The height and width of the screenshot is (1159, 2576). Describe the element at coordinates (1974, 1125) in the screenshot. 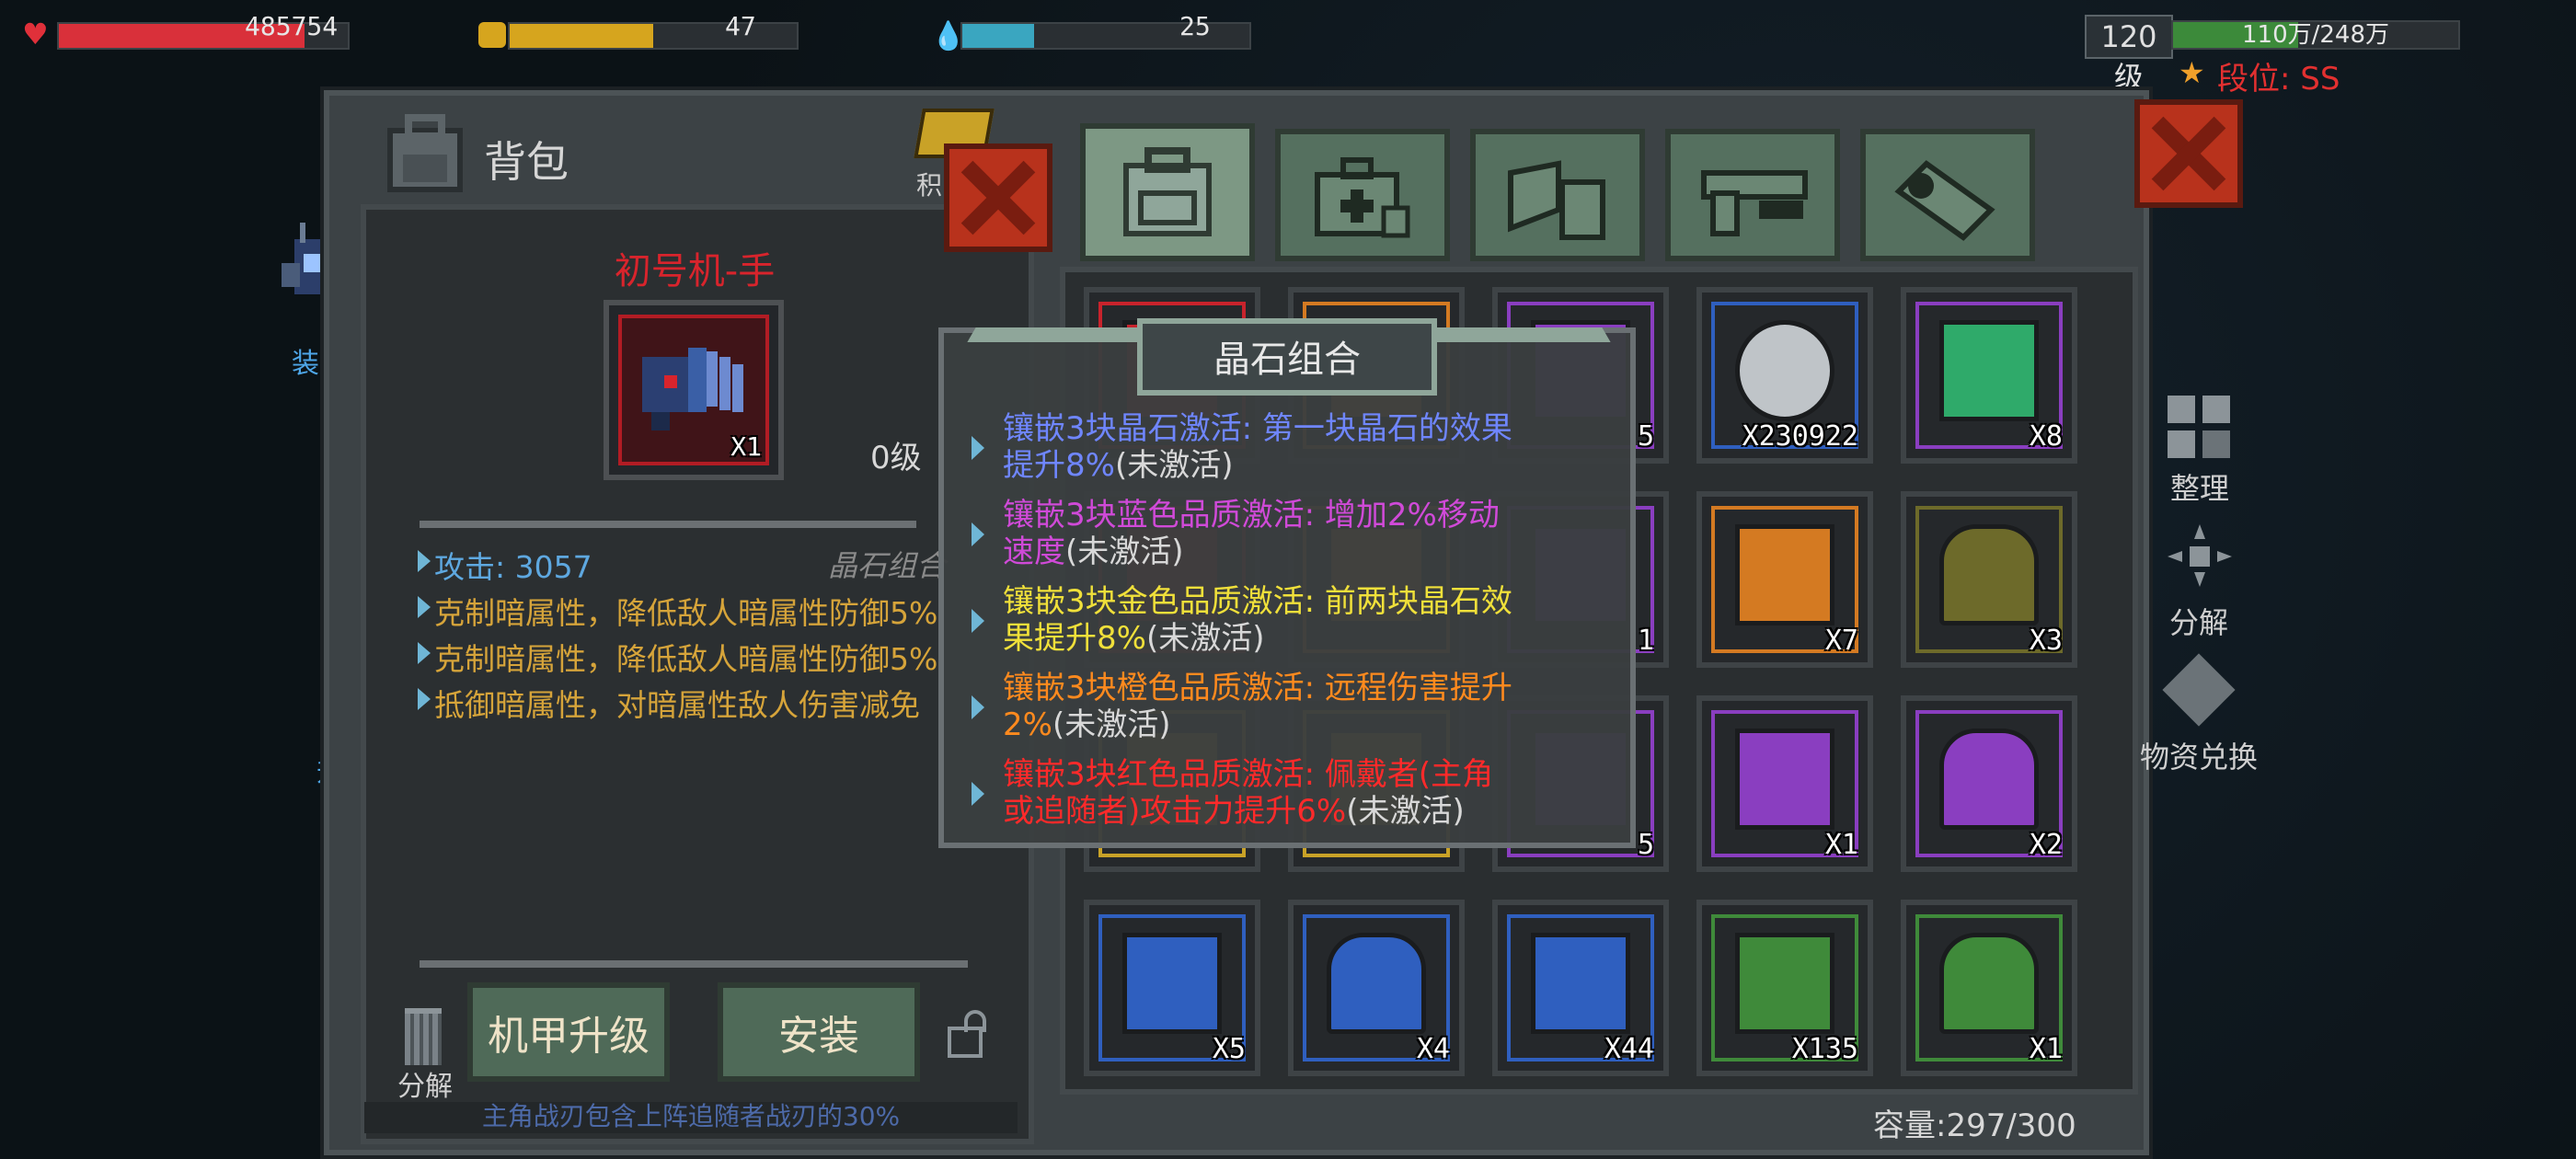

I see `capacity-text: 容量:297/300` at that location.